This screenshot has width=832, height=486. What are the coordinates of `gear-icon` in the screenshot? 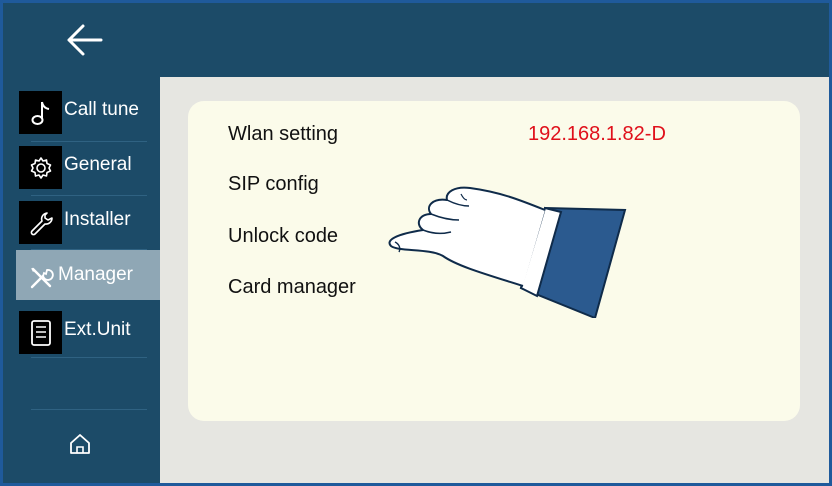 It's located at (40, 167).